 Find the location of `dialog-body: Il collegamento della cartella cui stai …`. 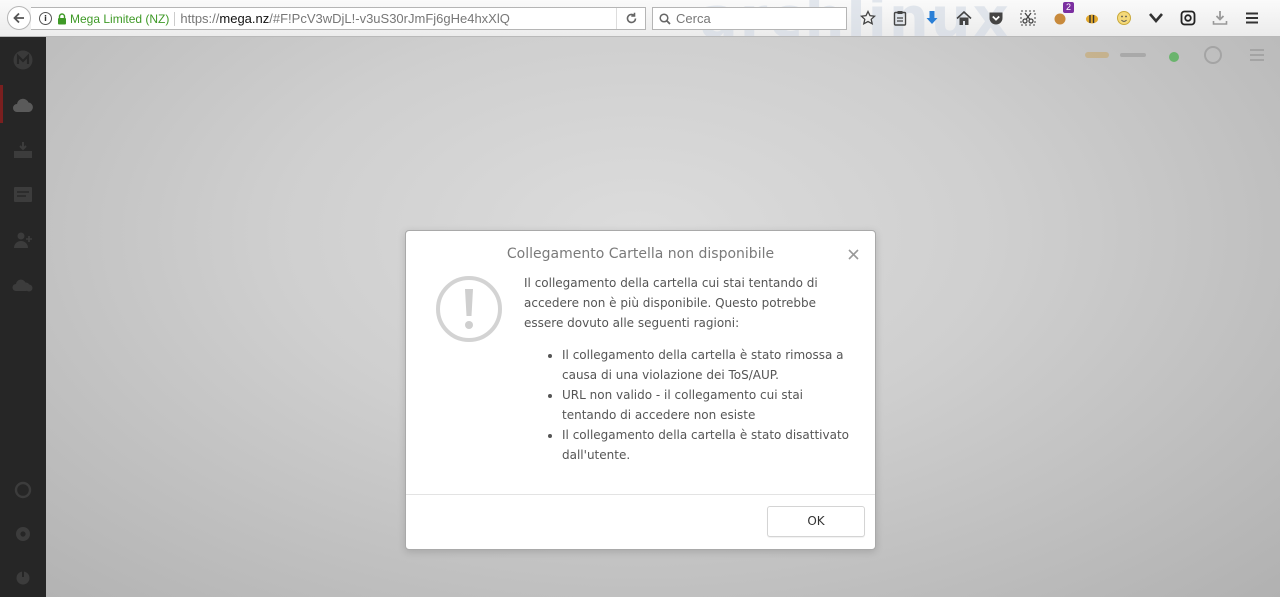

dialog-body: Il collegamento della cartella cui stai … is located at coordinates (691, 369).